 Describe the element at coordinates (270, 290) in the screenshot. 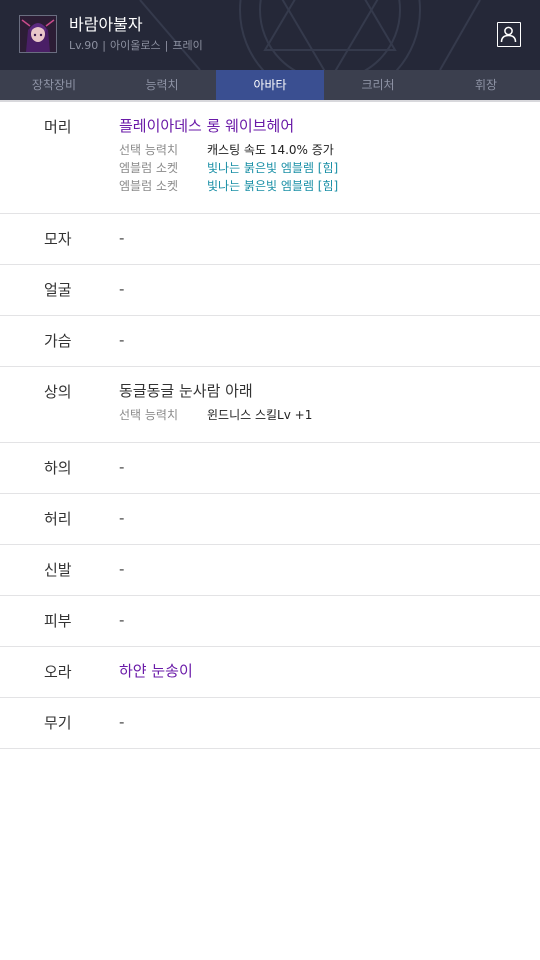

I see `slot-row-face: 얼굴 -` at that location.